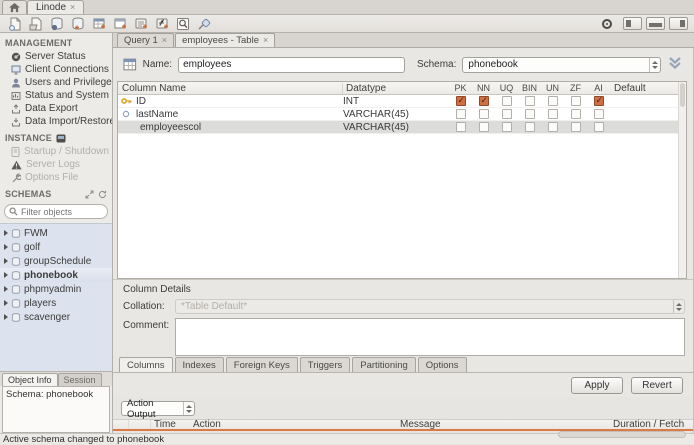 This screenshot has width=694, height=445. What do you see at coordinates (575, 88) in the screenshot?
I see `header-zf: ZF` at bounding box center [575, 88].